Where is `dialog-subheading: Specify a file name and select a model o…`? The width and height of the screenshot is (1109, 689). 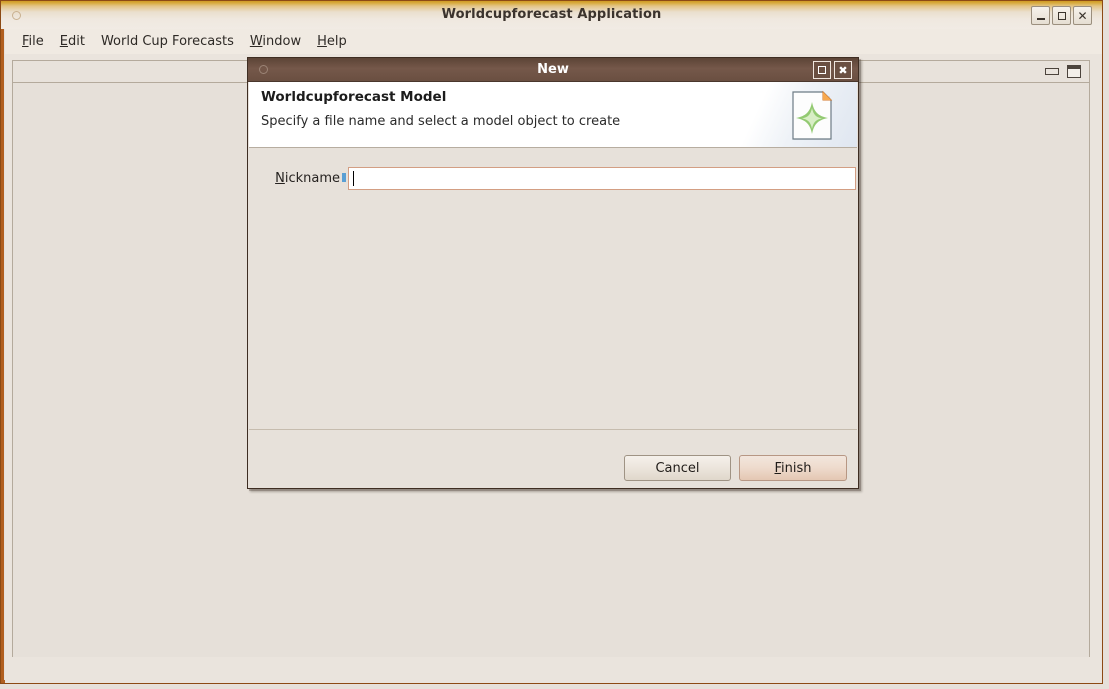 dialog-subheading: Specify a file name and select a model o… is located at coordinates (441, 121).